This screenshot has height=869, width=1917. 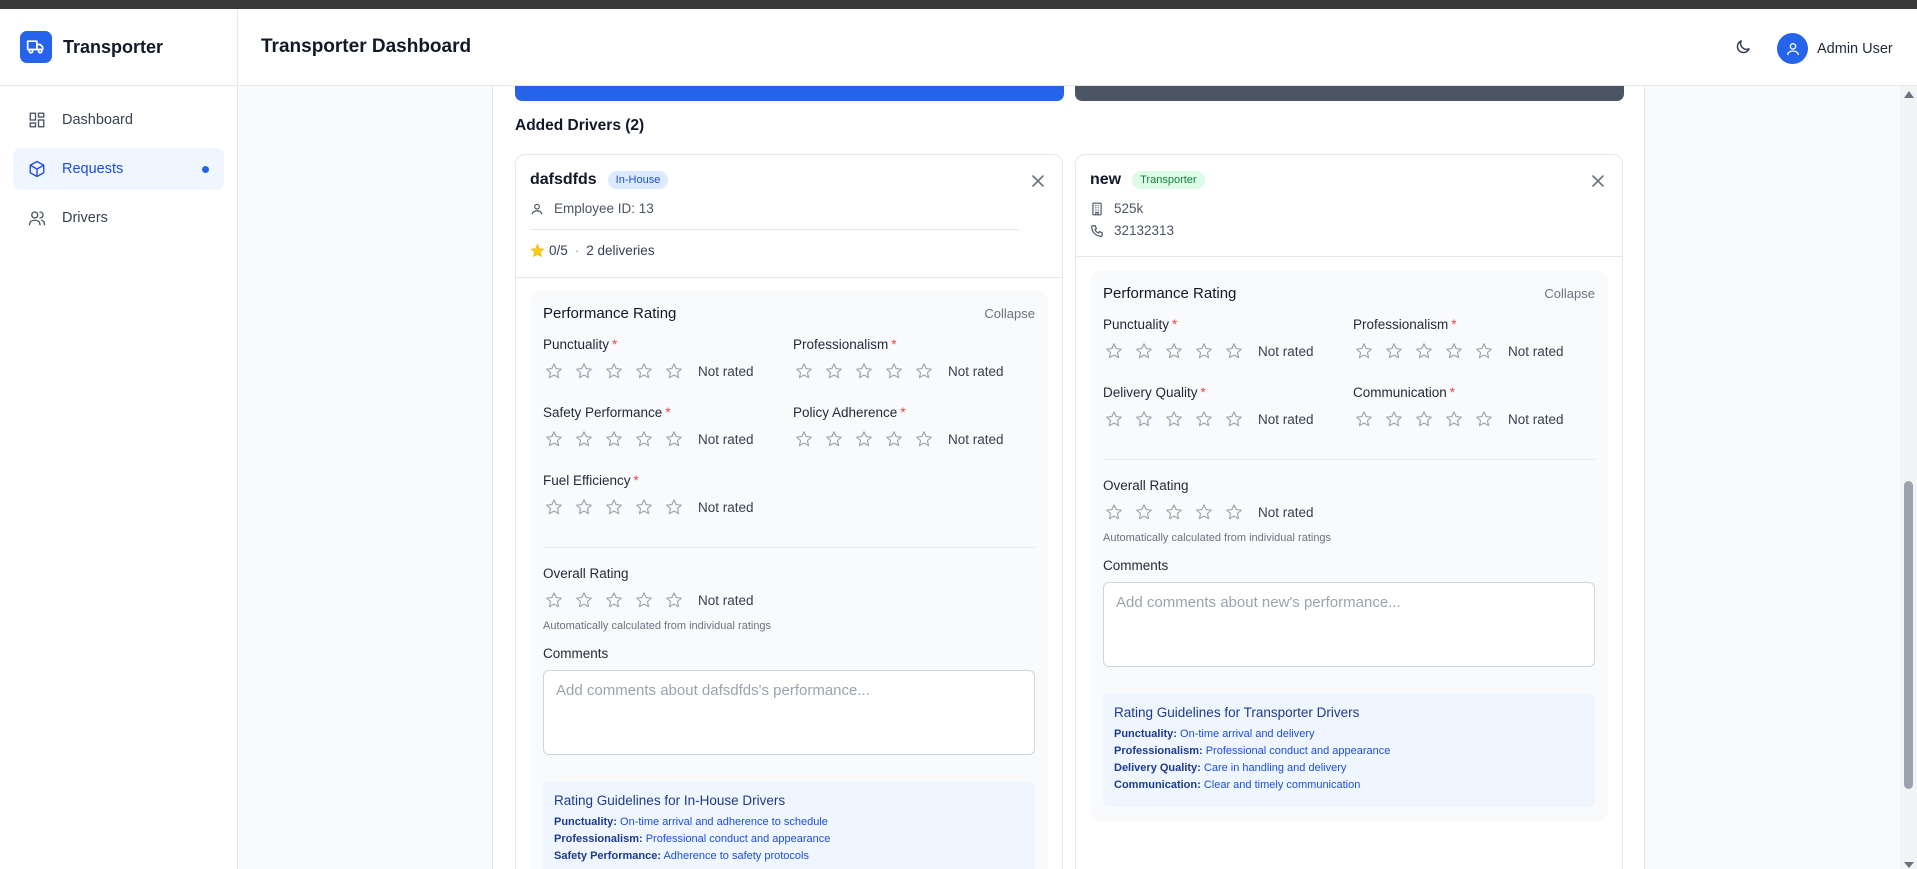 What do you see at coordinates (1349, 93) in the screenshot?
I see `secondary-action-button` at bounding box center [1349, 93].